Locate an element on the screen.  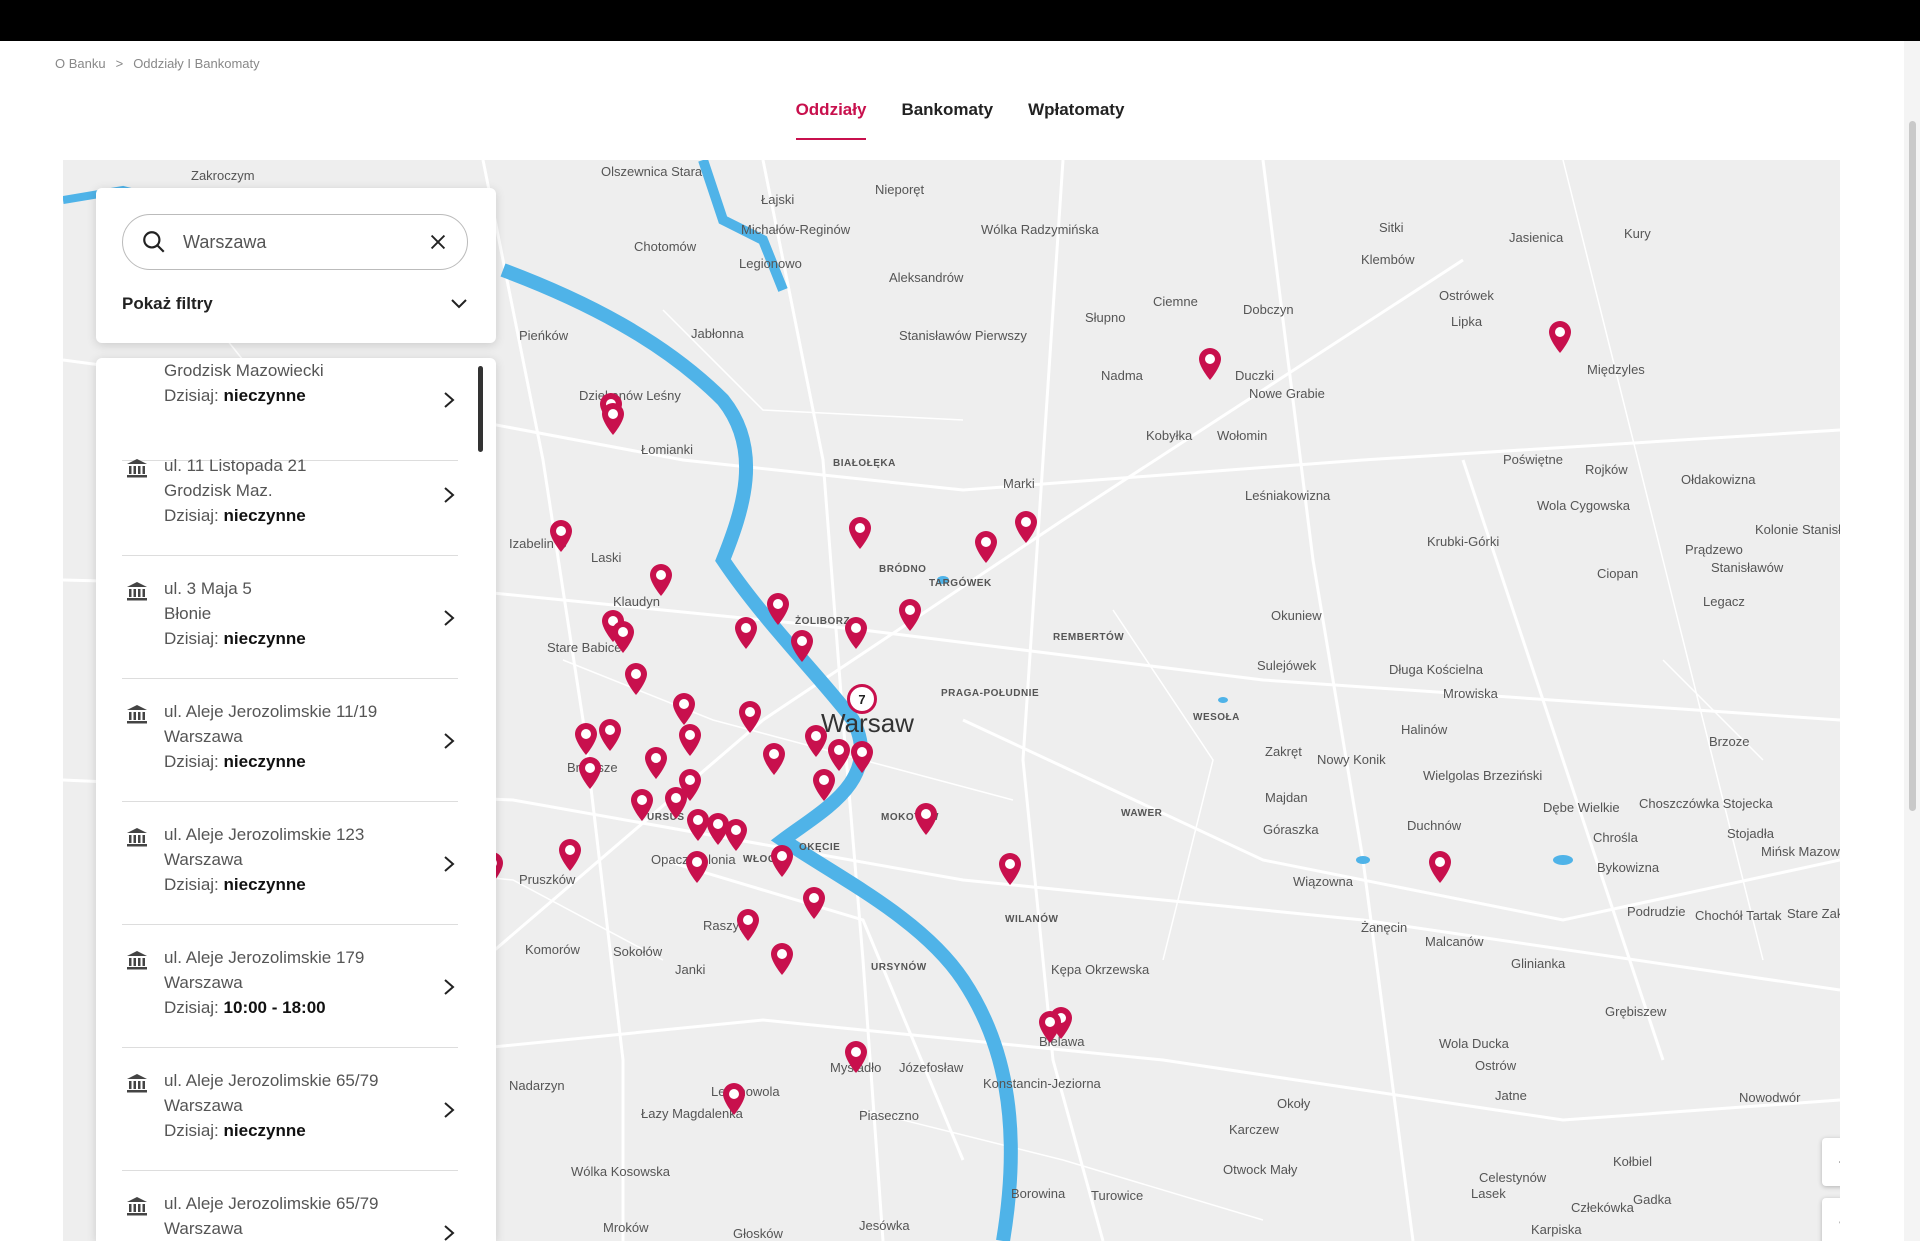
place-label: Ołdakowizna is located at coordinates (1718, 479).